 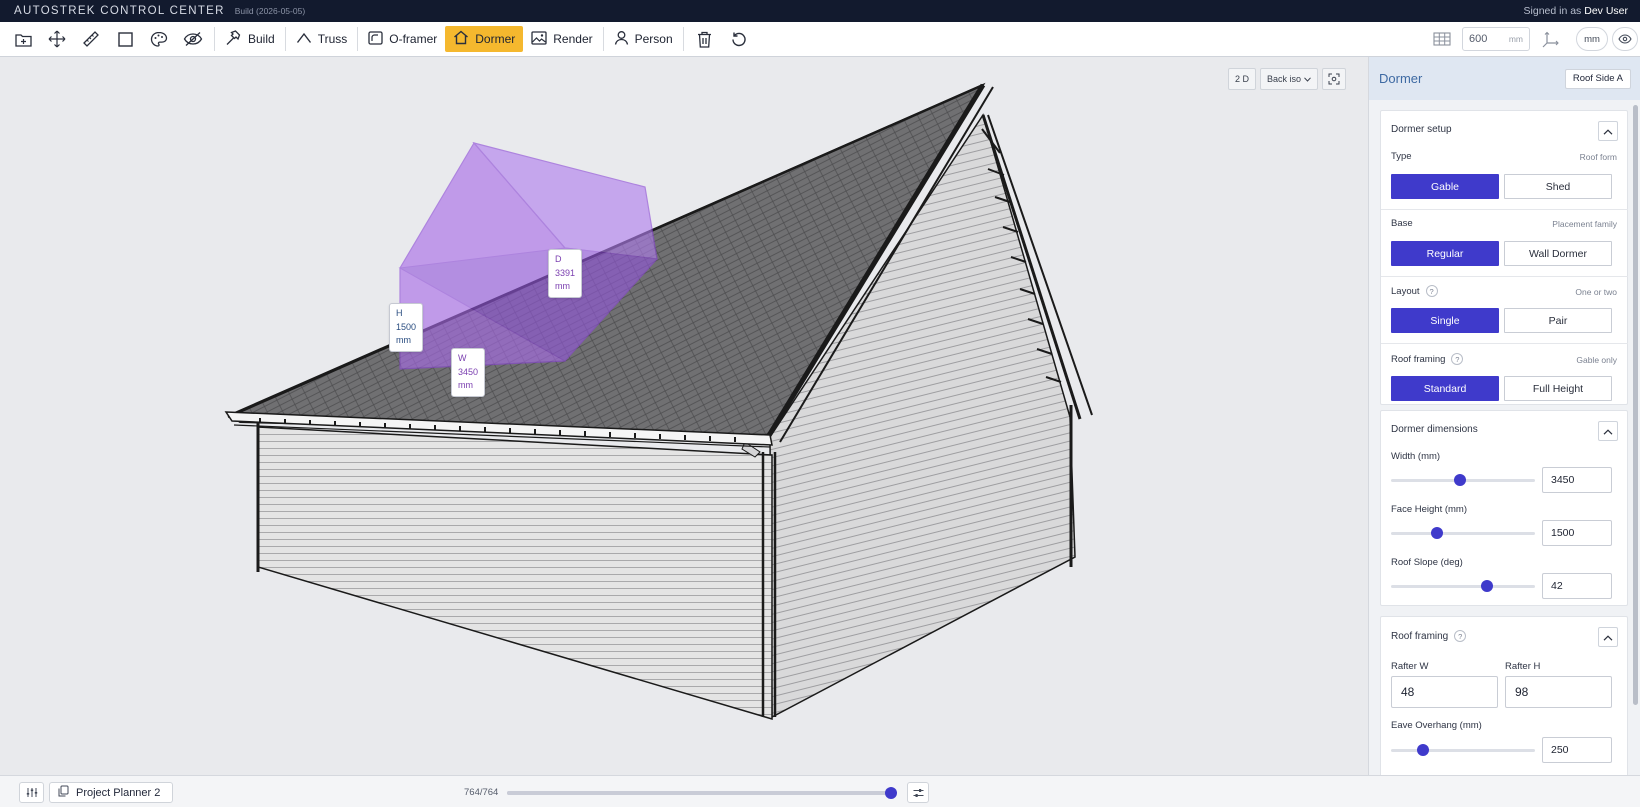 What do you see at coordinates (1515, 39) in the screenshot?
I see `grid-size-unit: mm` at bounding box center [1515, 39].